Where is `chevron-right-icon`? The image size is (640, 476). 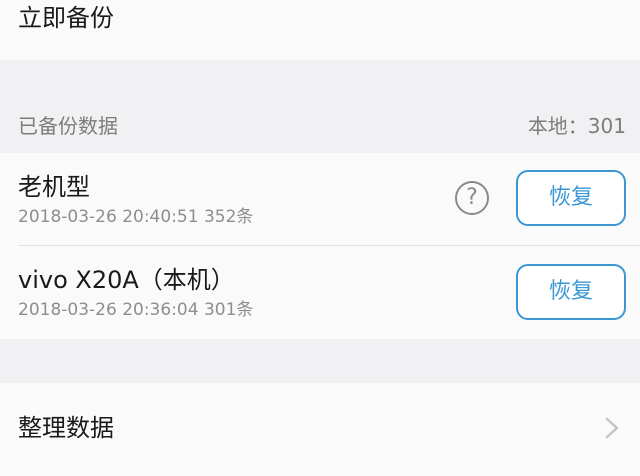 chevron-right-icon is located at coordinates (612, 428).